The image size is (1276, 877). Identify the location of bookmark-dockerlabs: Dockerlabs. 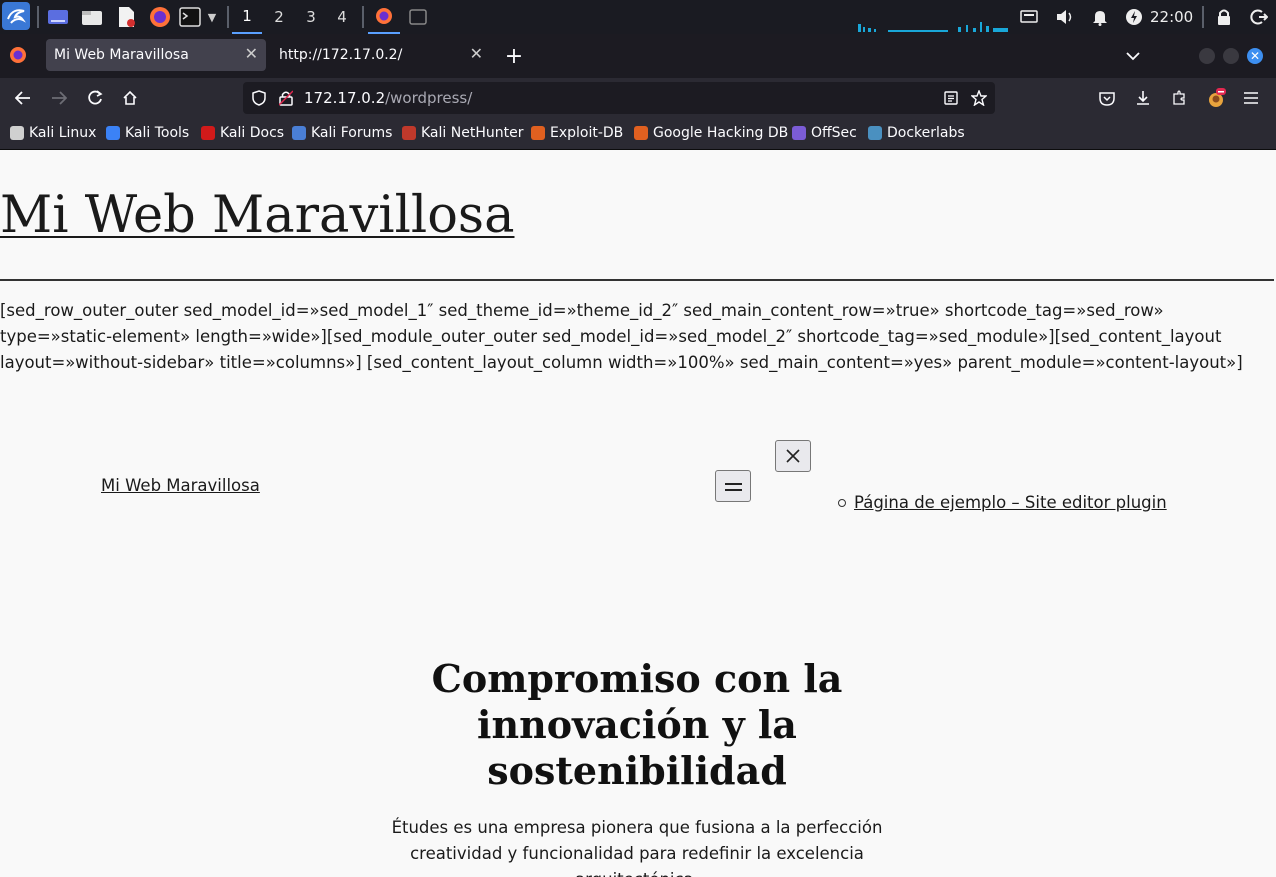
(916, 133).